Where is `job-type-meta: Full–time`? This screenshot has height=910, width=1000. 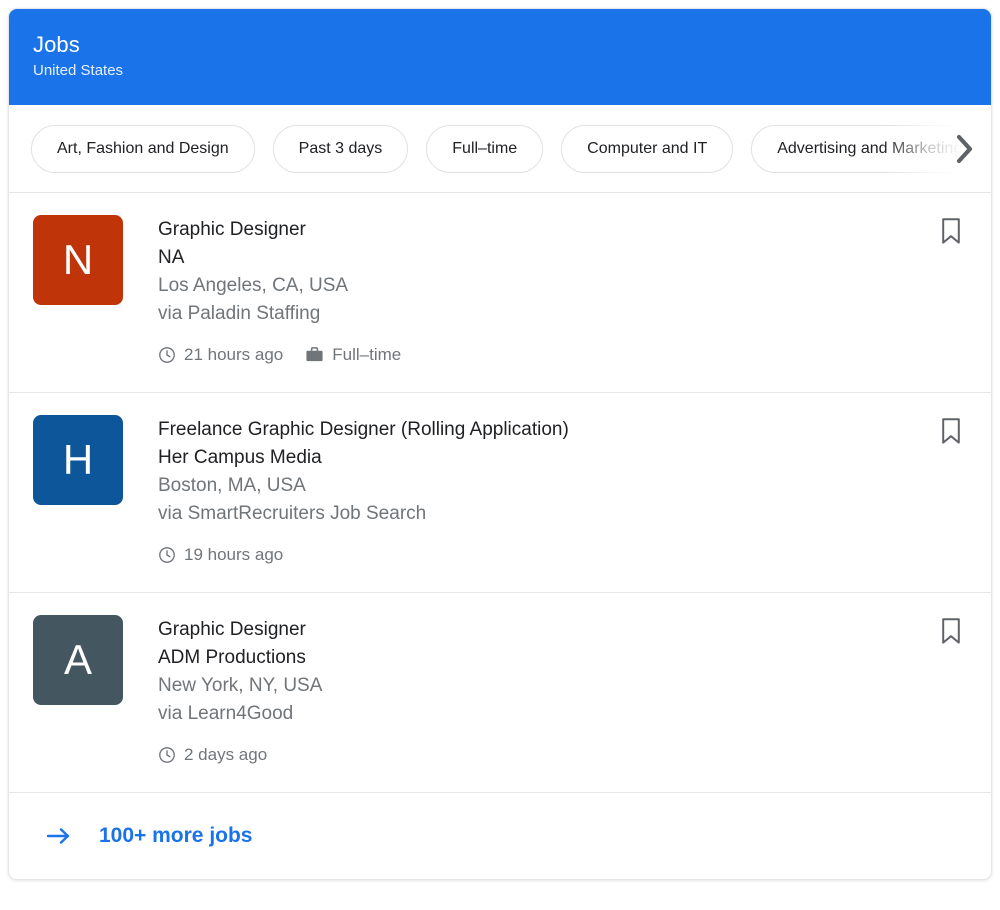
job-type-meta: Full–time is located at coordinates (353, 355).